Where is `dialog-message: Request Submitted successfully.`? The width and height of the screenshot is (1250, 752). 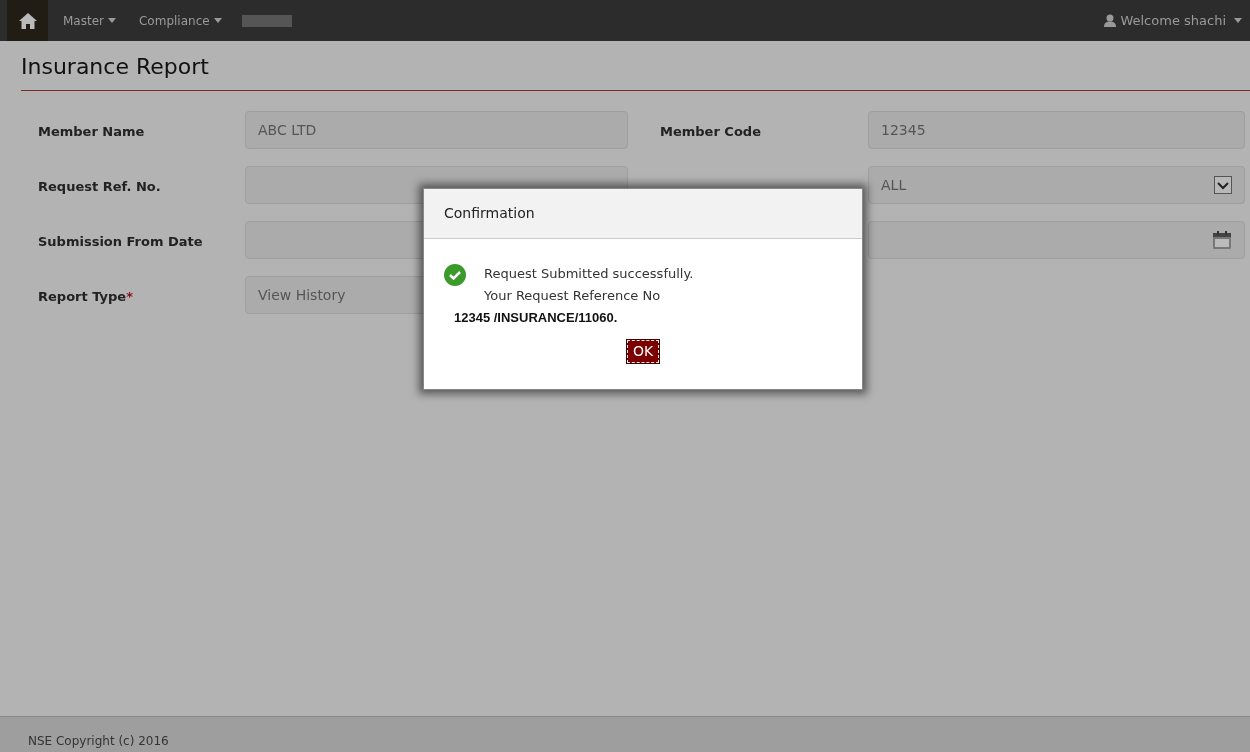
dialog-message: Request Submitted successfully. is located at coordinates (589, 274).